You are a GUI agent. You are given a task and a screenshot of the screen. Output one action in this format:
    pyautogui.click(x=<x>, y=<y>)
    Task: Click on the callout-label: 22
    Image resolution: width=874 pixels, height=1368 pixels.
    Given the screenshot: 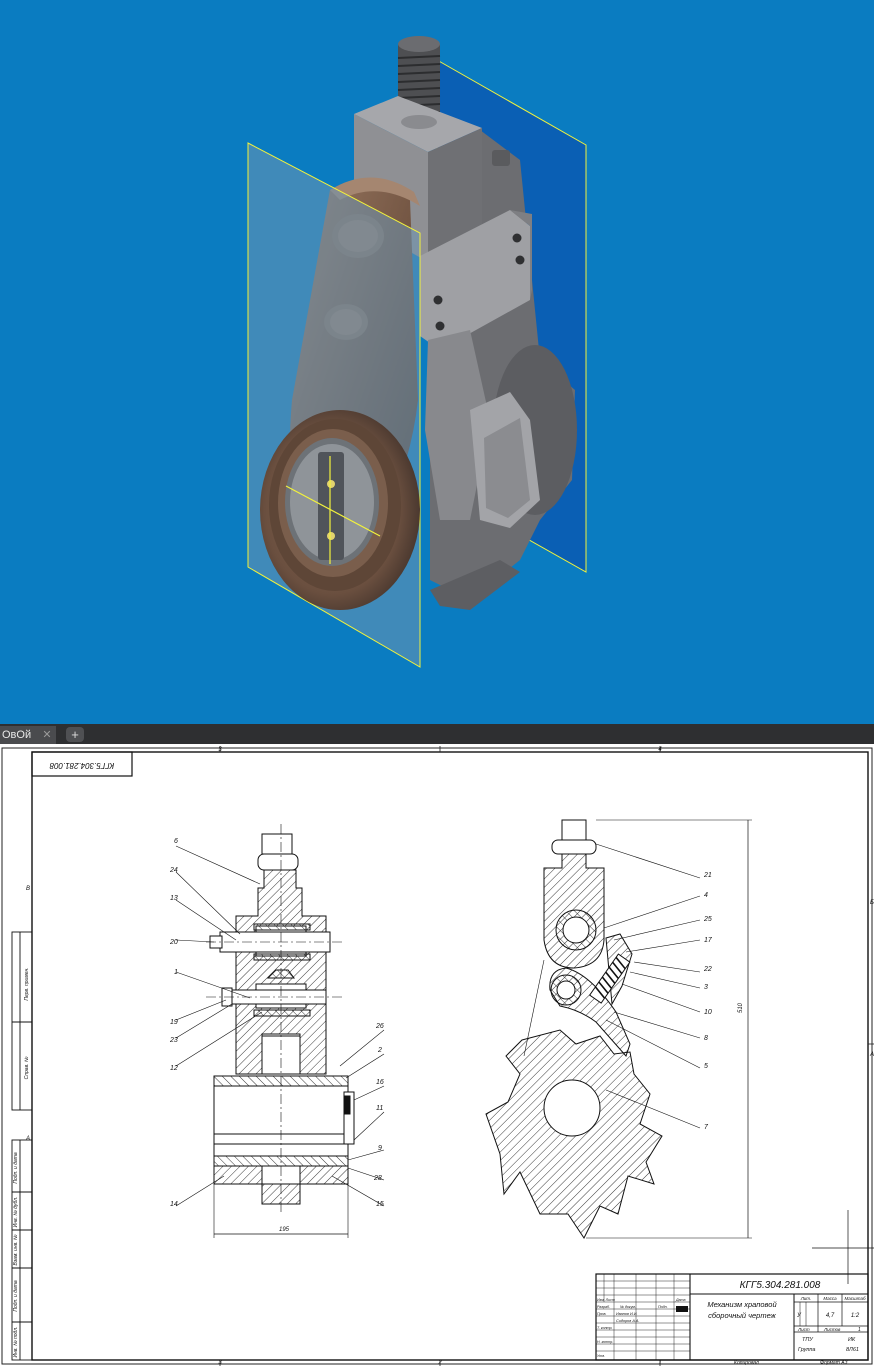 What is the action you would take?
    pyautogui.click(x=707, y=969)
    